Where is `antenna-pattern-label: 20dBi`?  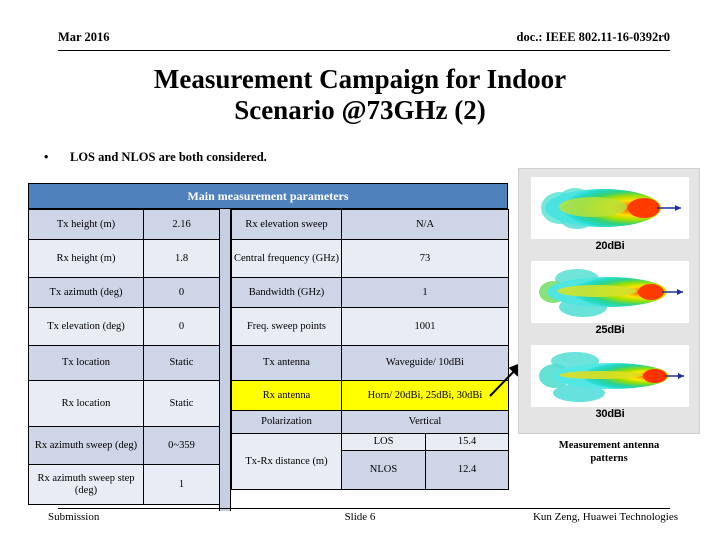
antenna-pattern-label: 20dBi is located at coordinates (610, 246).